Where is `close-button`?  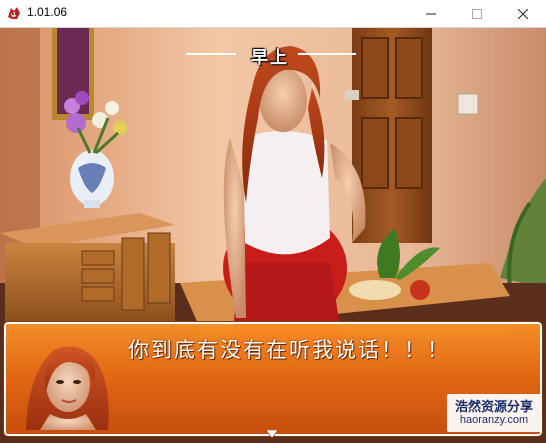
close-button is located at coordinates (523, 13).